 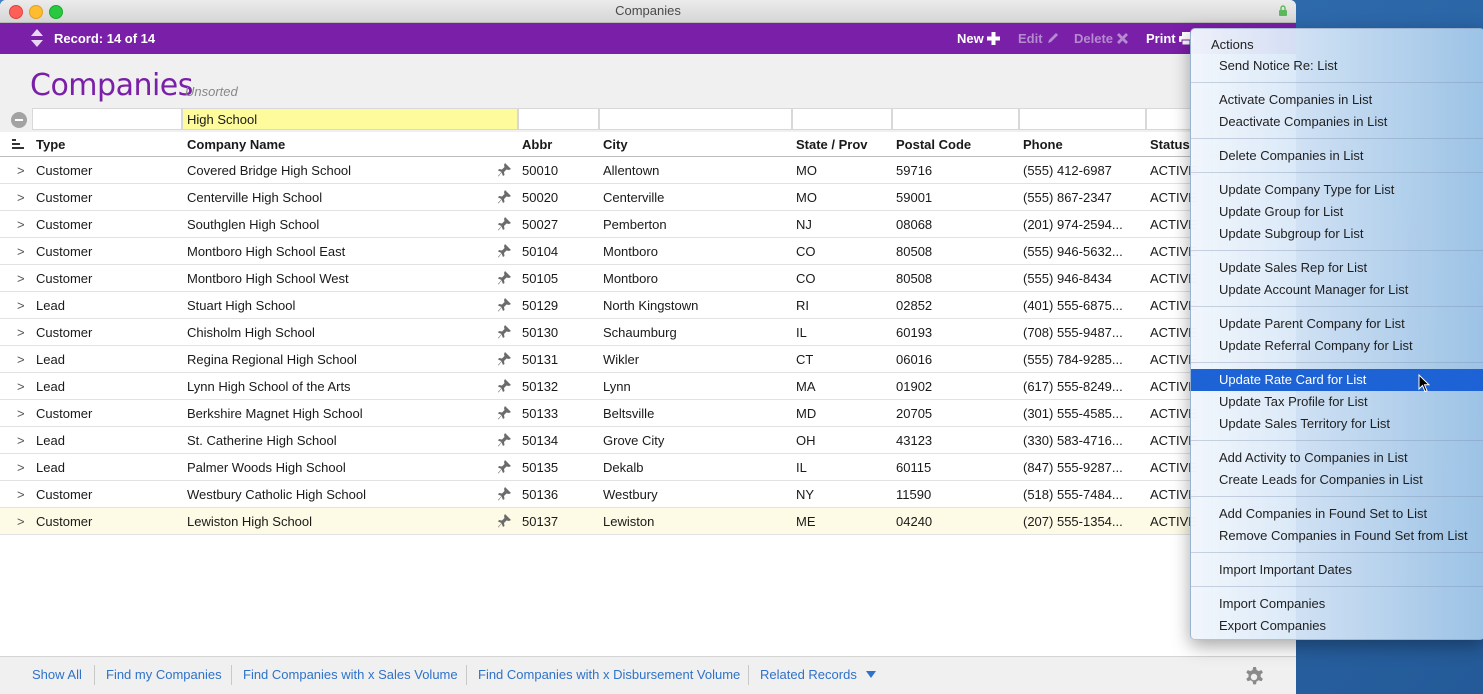 I want to click on find-type-input, so click(x=107, y=119).